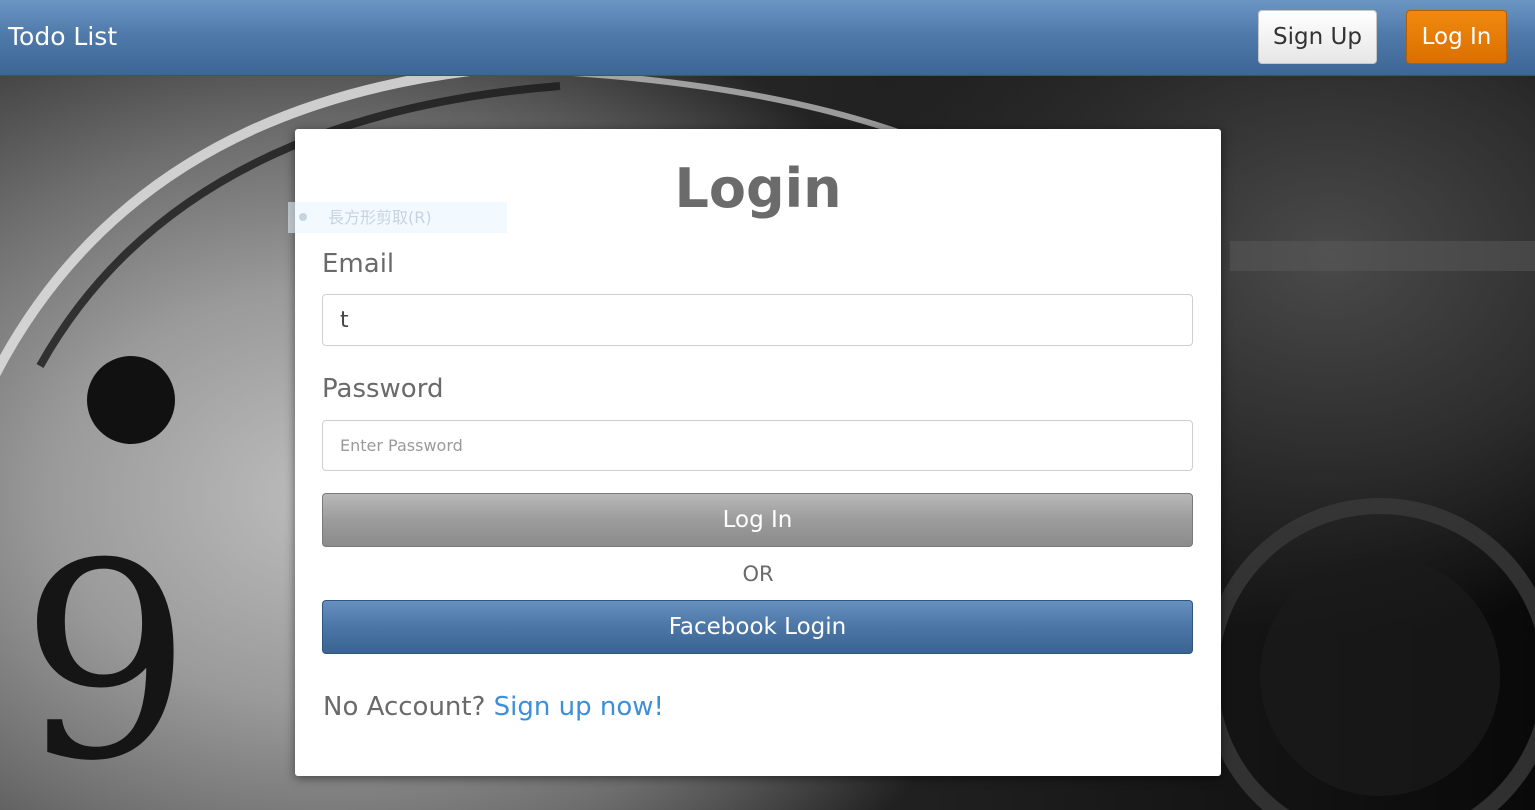 This screenshot has height=810, width=1535. I want to click on password-label: Password, so click(383, 389).